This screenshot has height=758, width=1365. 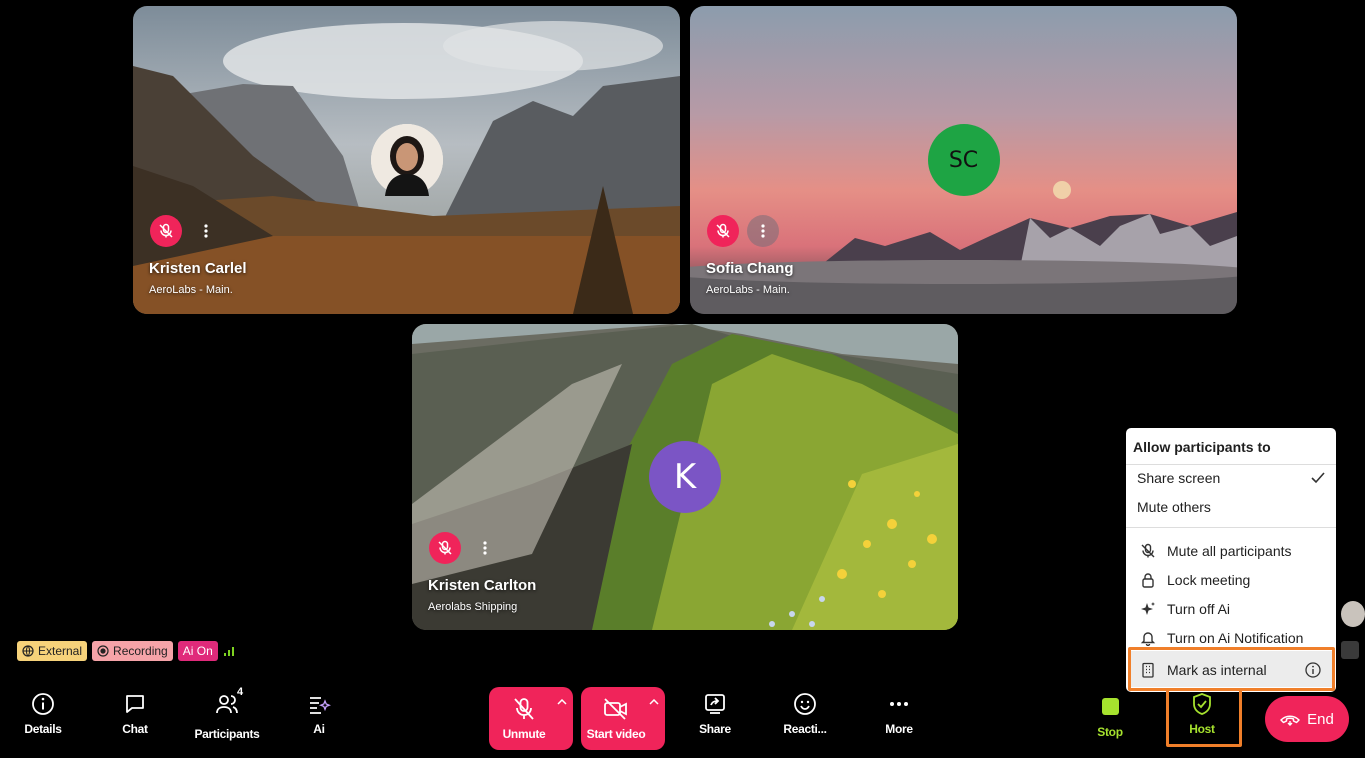 What do you see at coordinates (1148, 638) in the screenshot?
I see `bell-icon` at bounding box center [1148, 638].